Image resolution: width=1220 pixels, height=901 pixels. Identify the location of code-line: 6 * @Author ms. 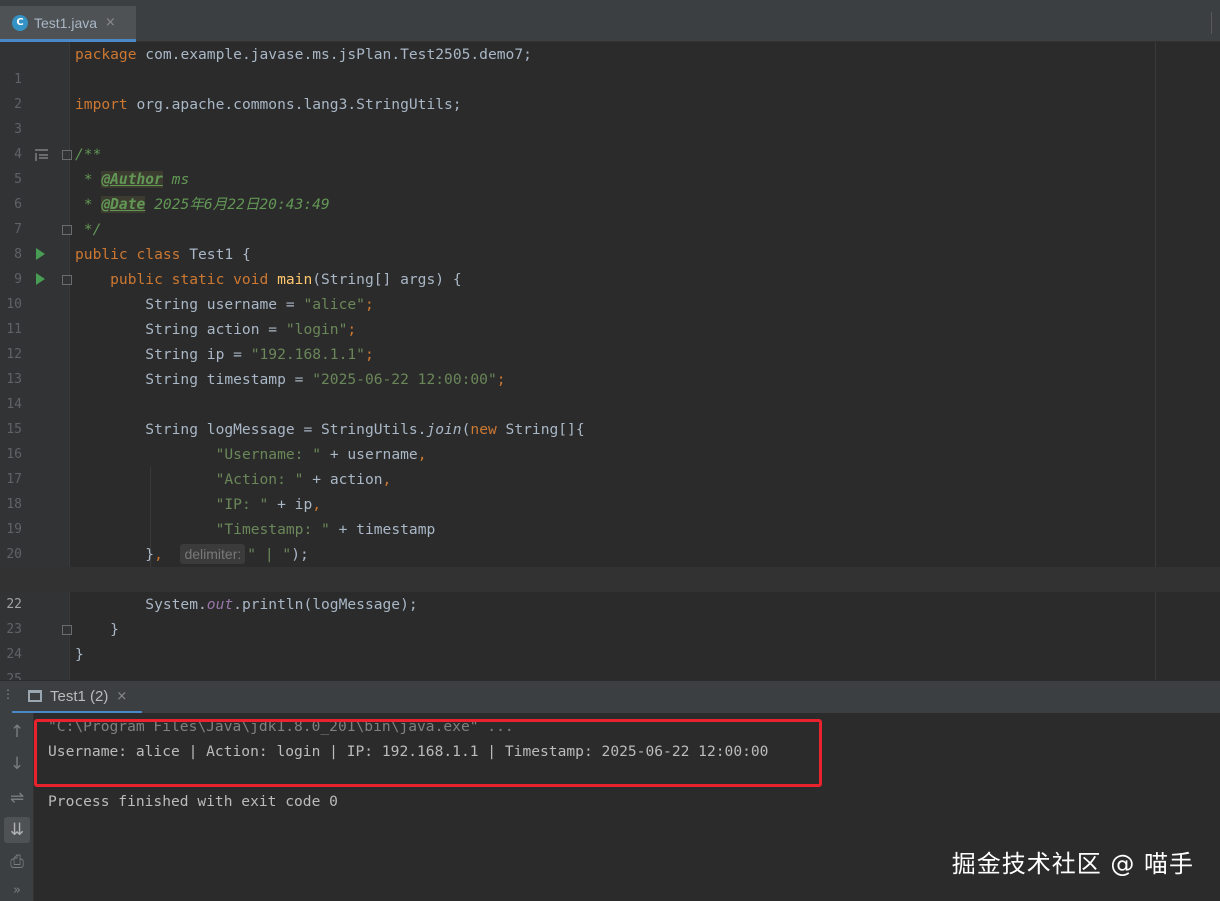
(610, 189).